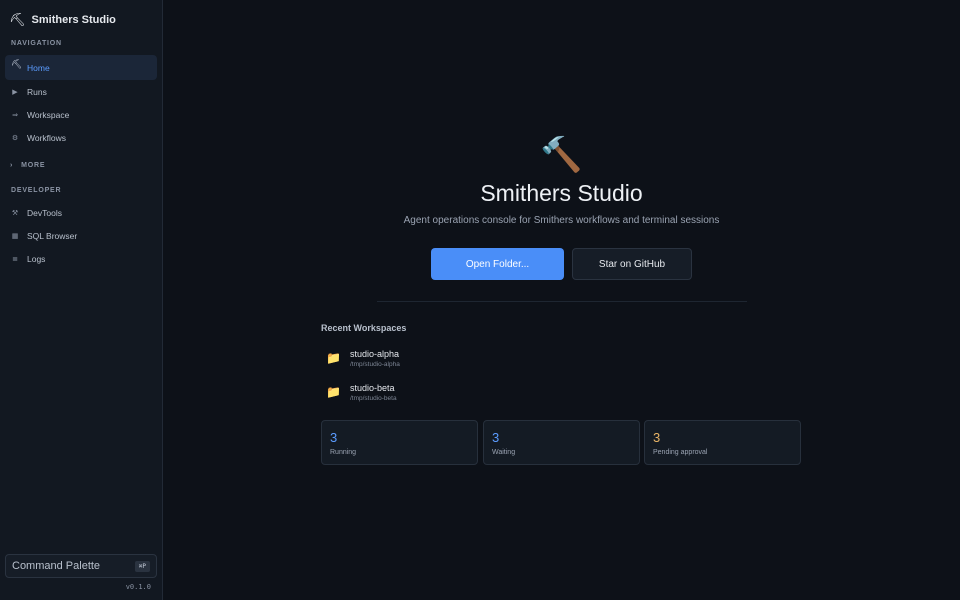  Describe the element at coordinates (561, 442) in the screenshot. I see `stat-card-waiting: 3 Waiting` at that location.